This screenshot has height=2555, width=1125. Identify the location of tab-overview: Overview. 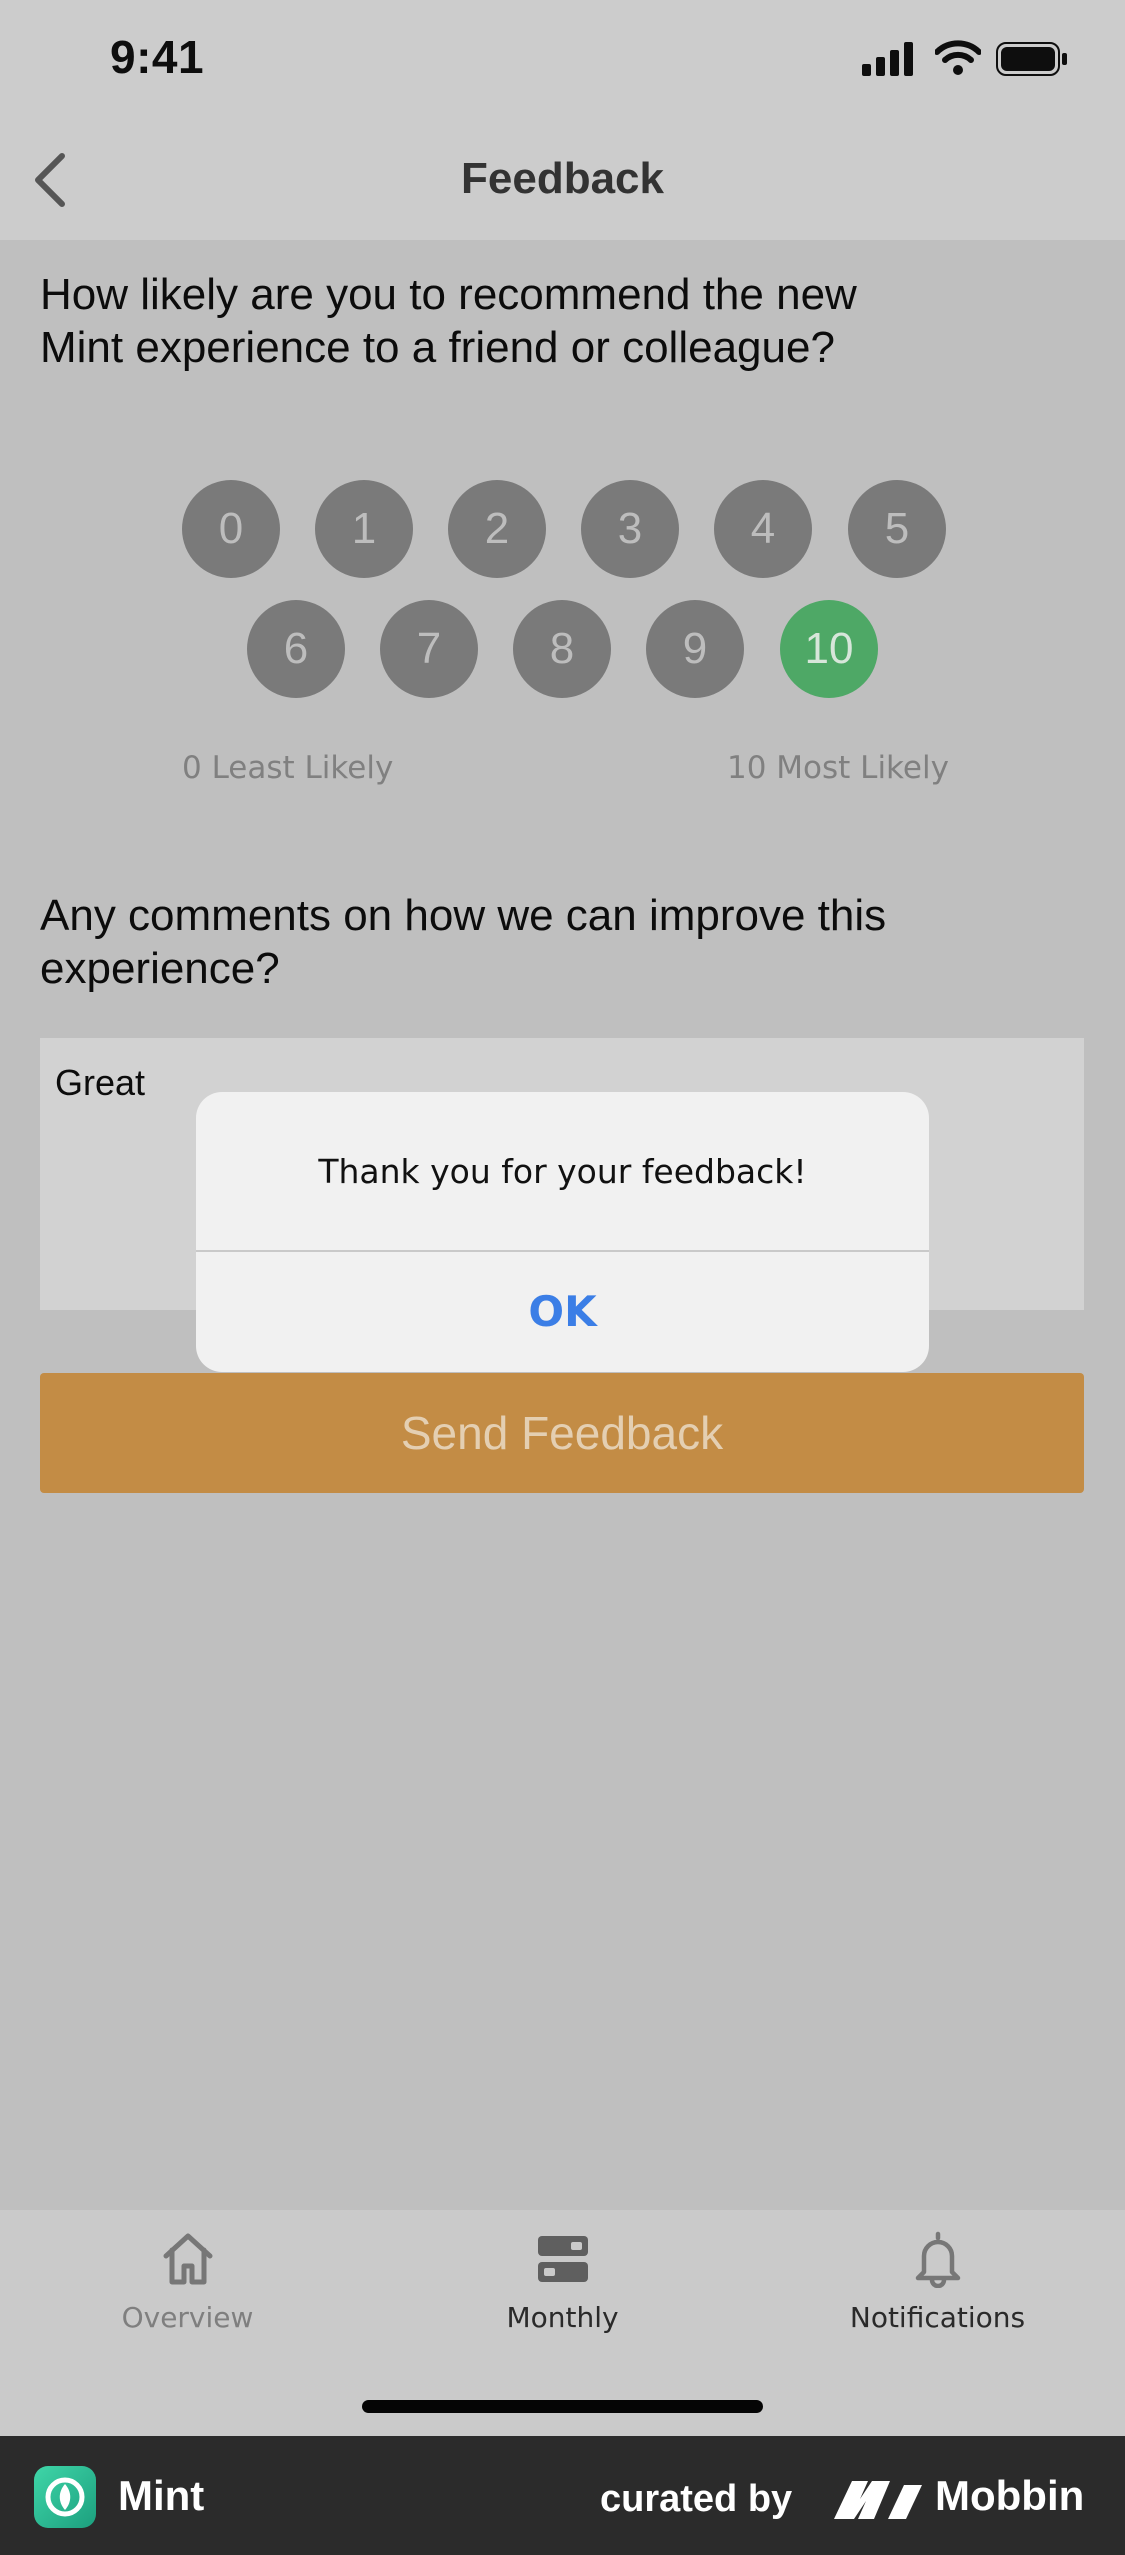
(187, 2281).